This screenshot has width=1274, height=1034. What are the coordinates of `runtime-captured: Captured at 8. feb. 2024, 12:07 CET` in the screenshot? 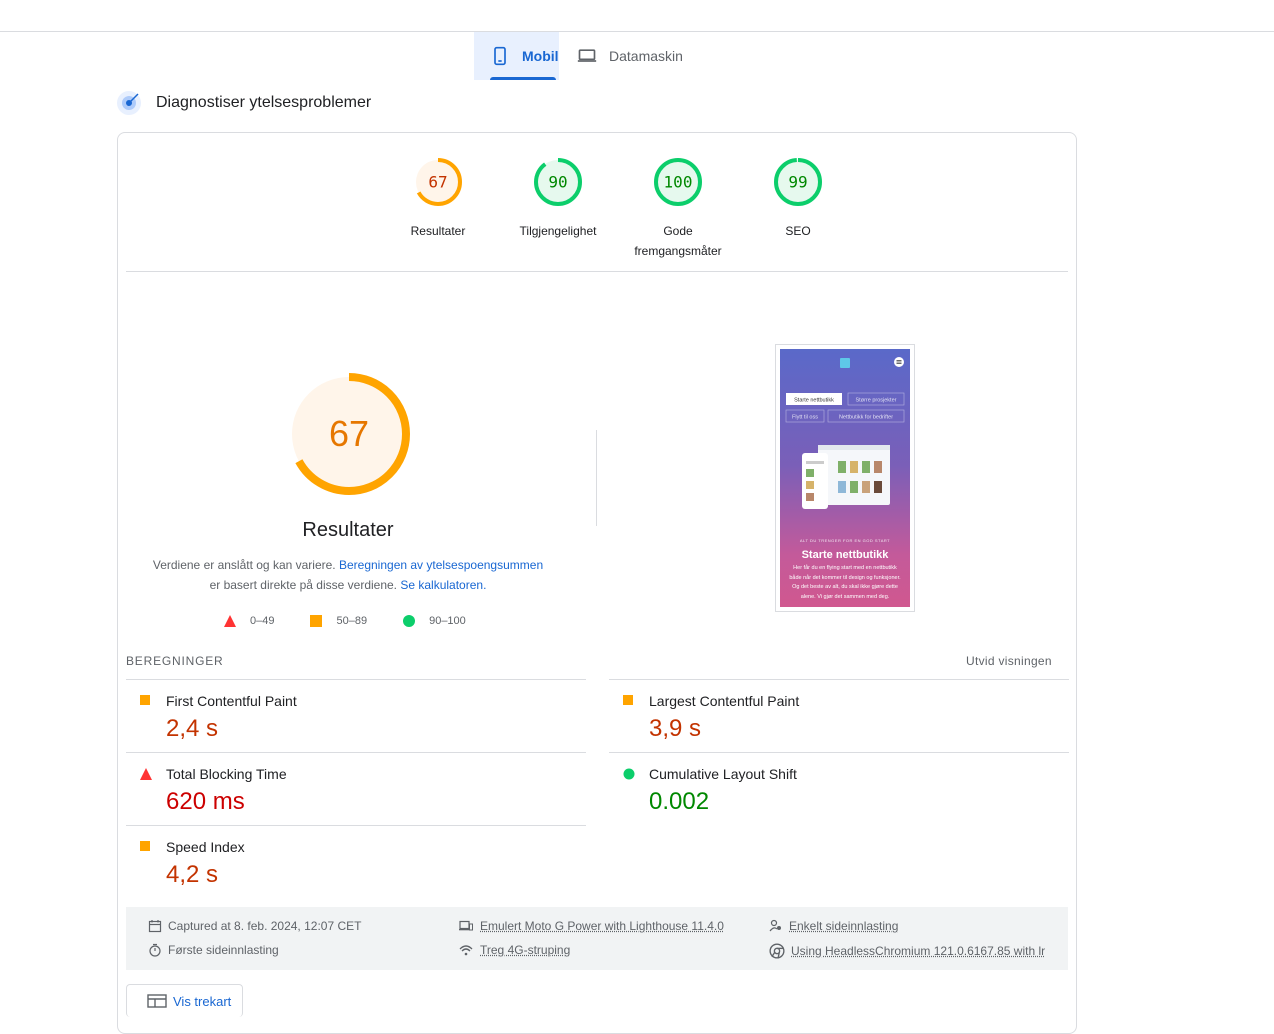 It's located at (254, 926).